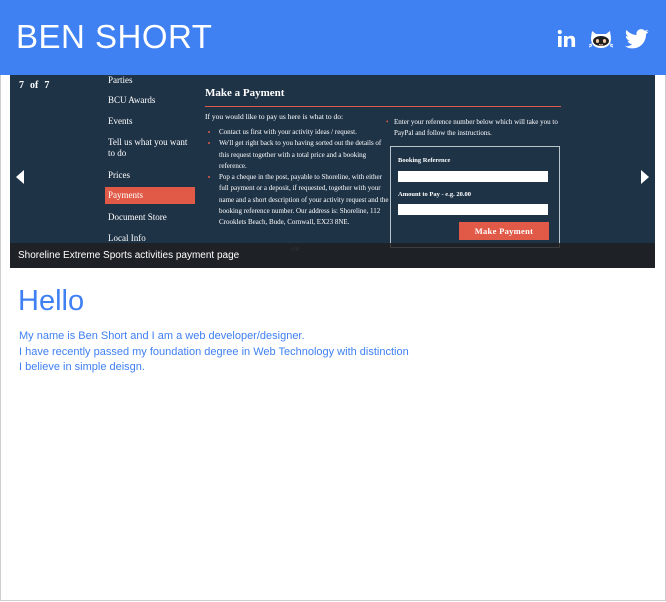 The image size is (666, 602). What do you see at coordinates (119, 175) in the screenshot?
I see `slide-sidebar-item: Prices` at bounding box center [119, 175].